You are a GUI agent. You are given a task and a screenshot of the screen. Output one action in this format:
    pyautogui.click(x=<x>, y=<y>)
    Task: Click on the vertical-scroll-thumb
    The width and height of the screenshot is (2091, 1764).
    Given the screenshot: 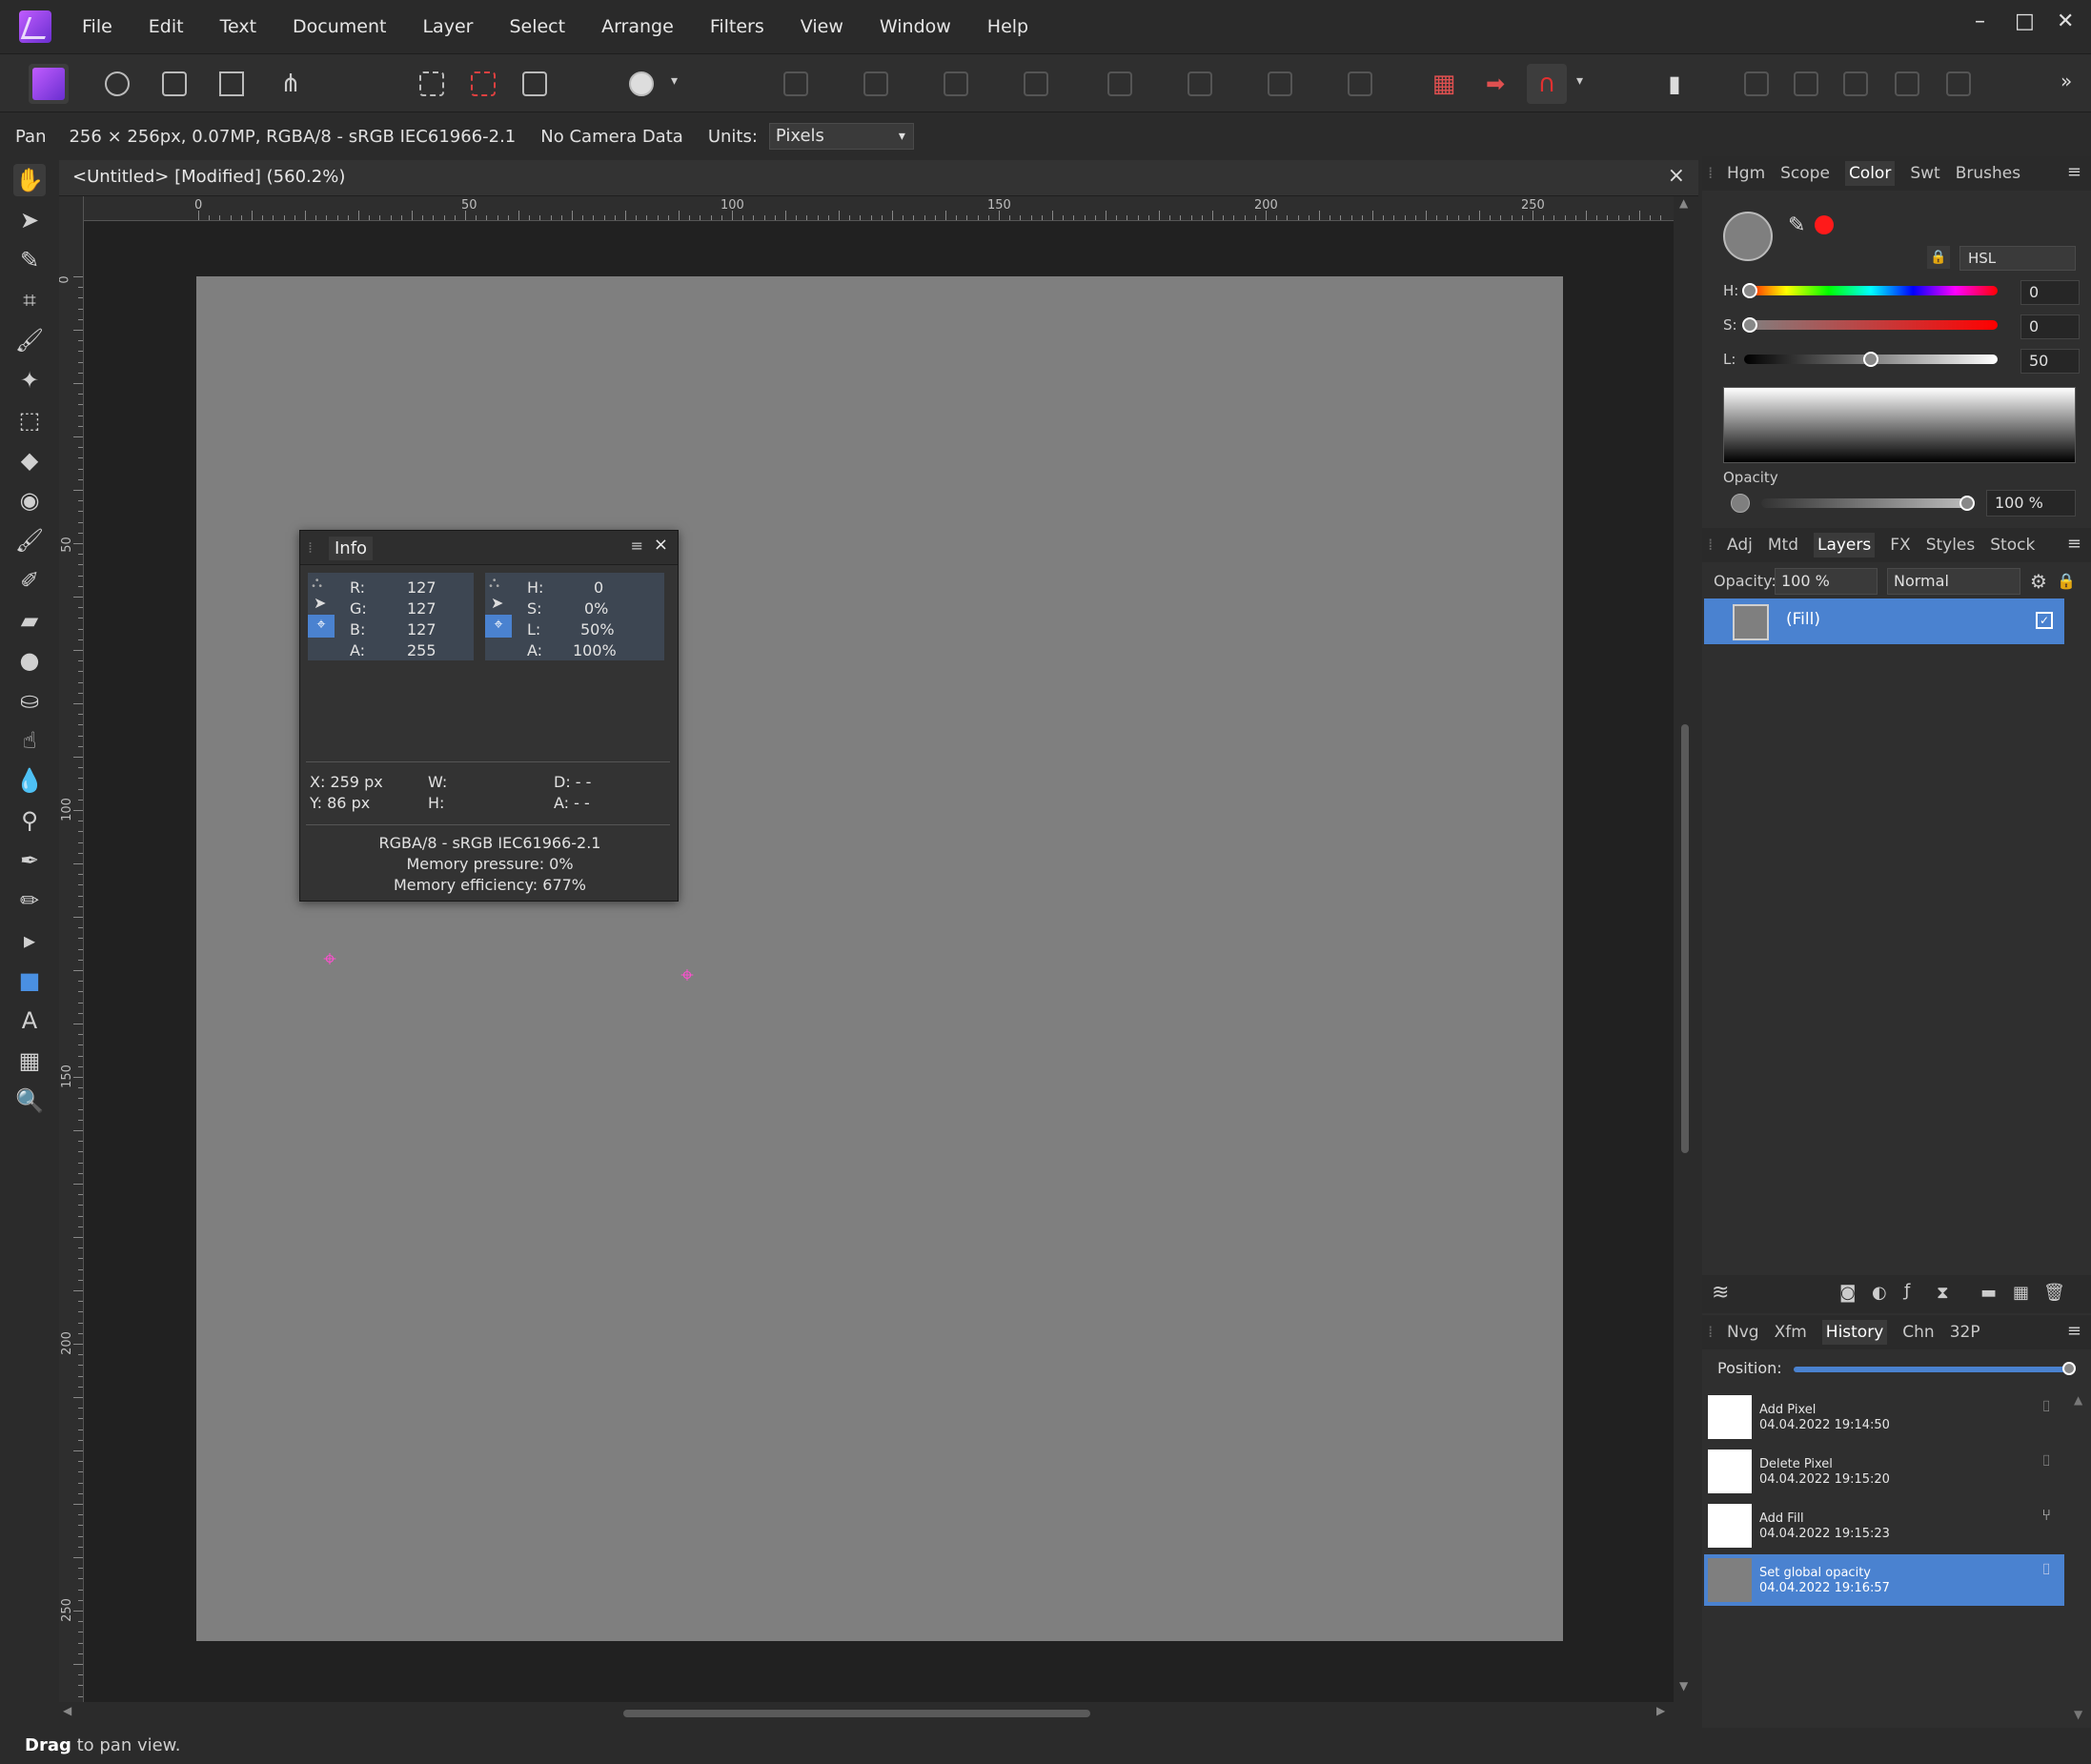 What is the action you would take?
    pyautogui.click(x=1685, y=939)
    